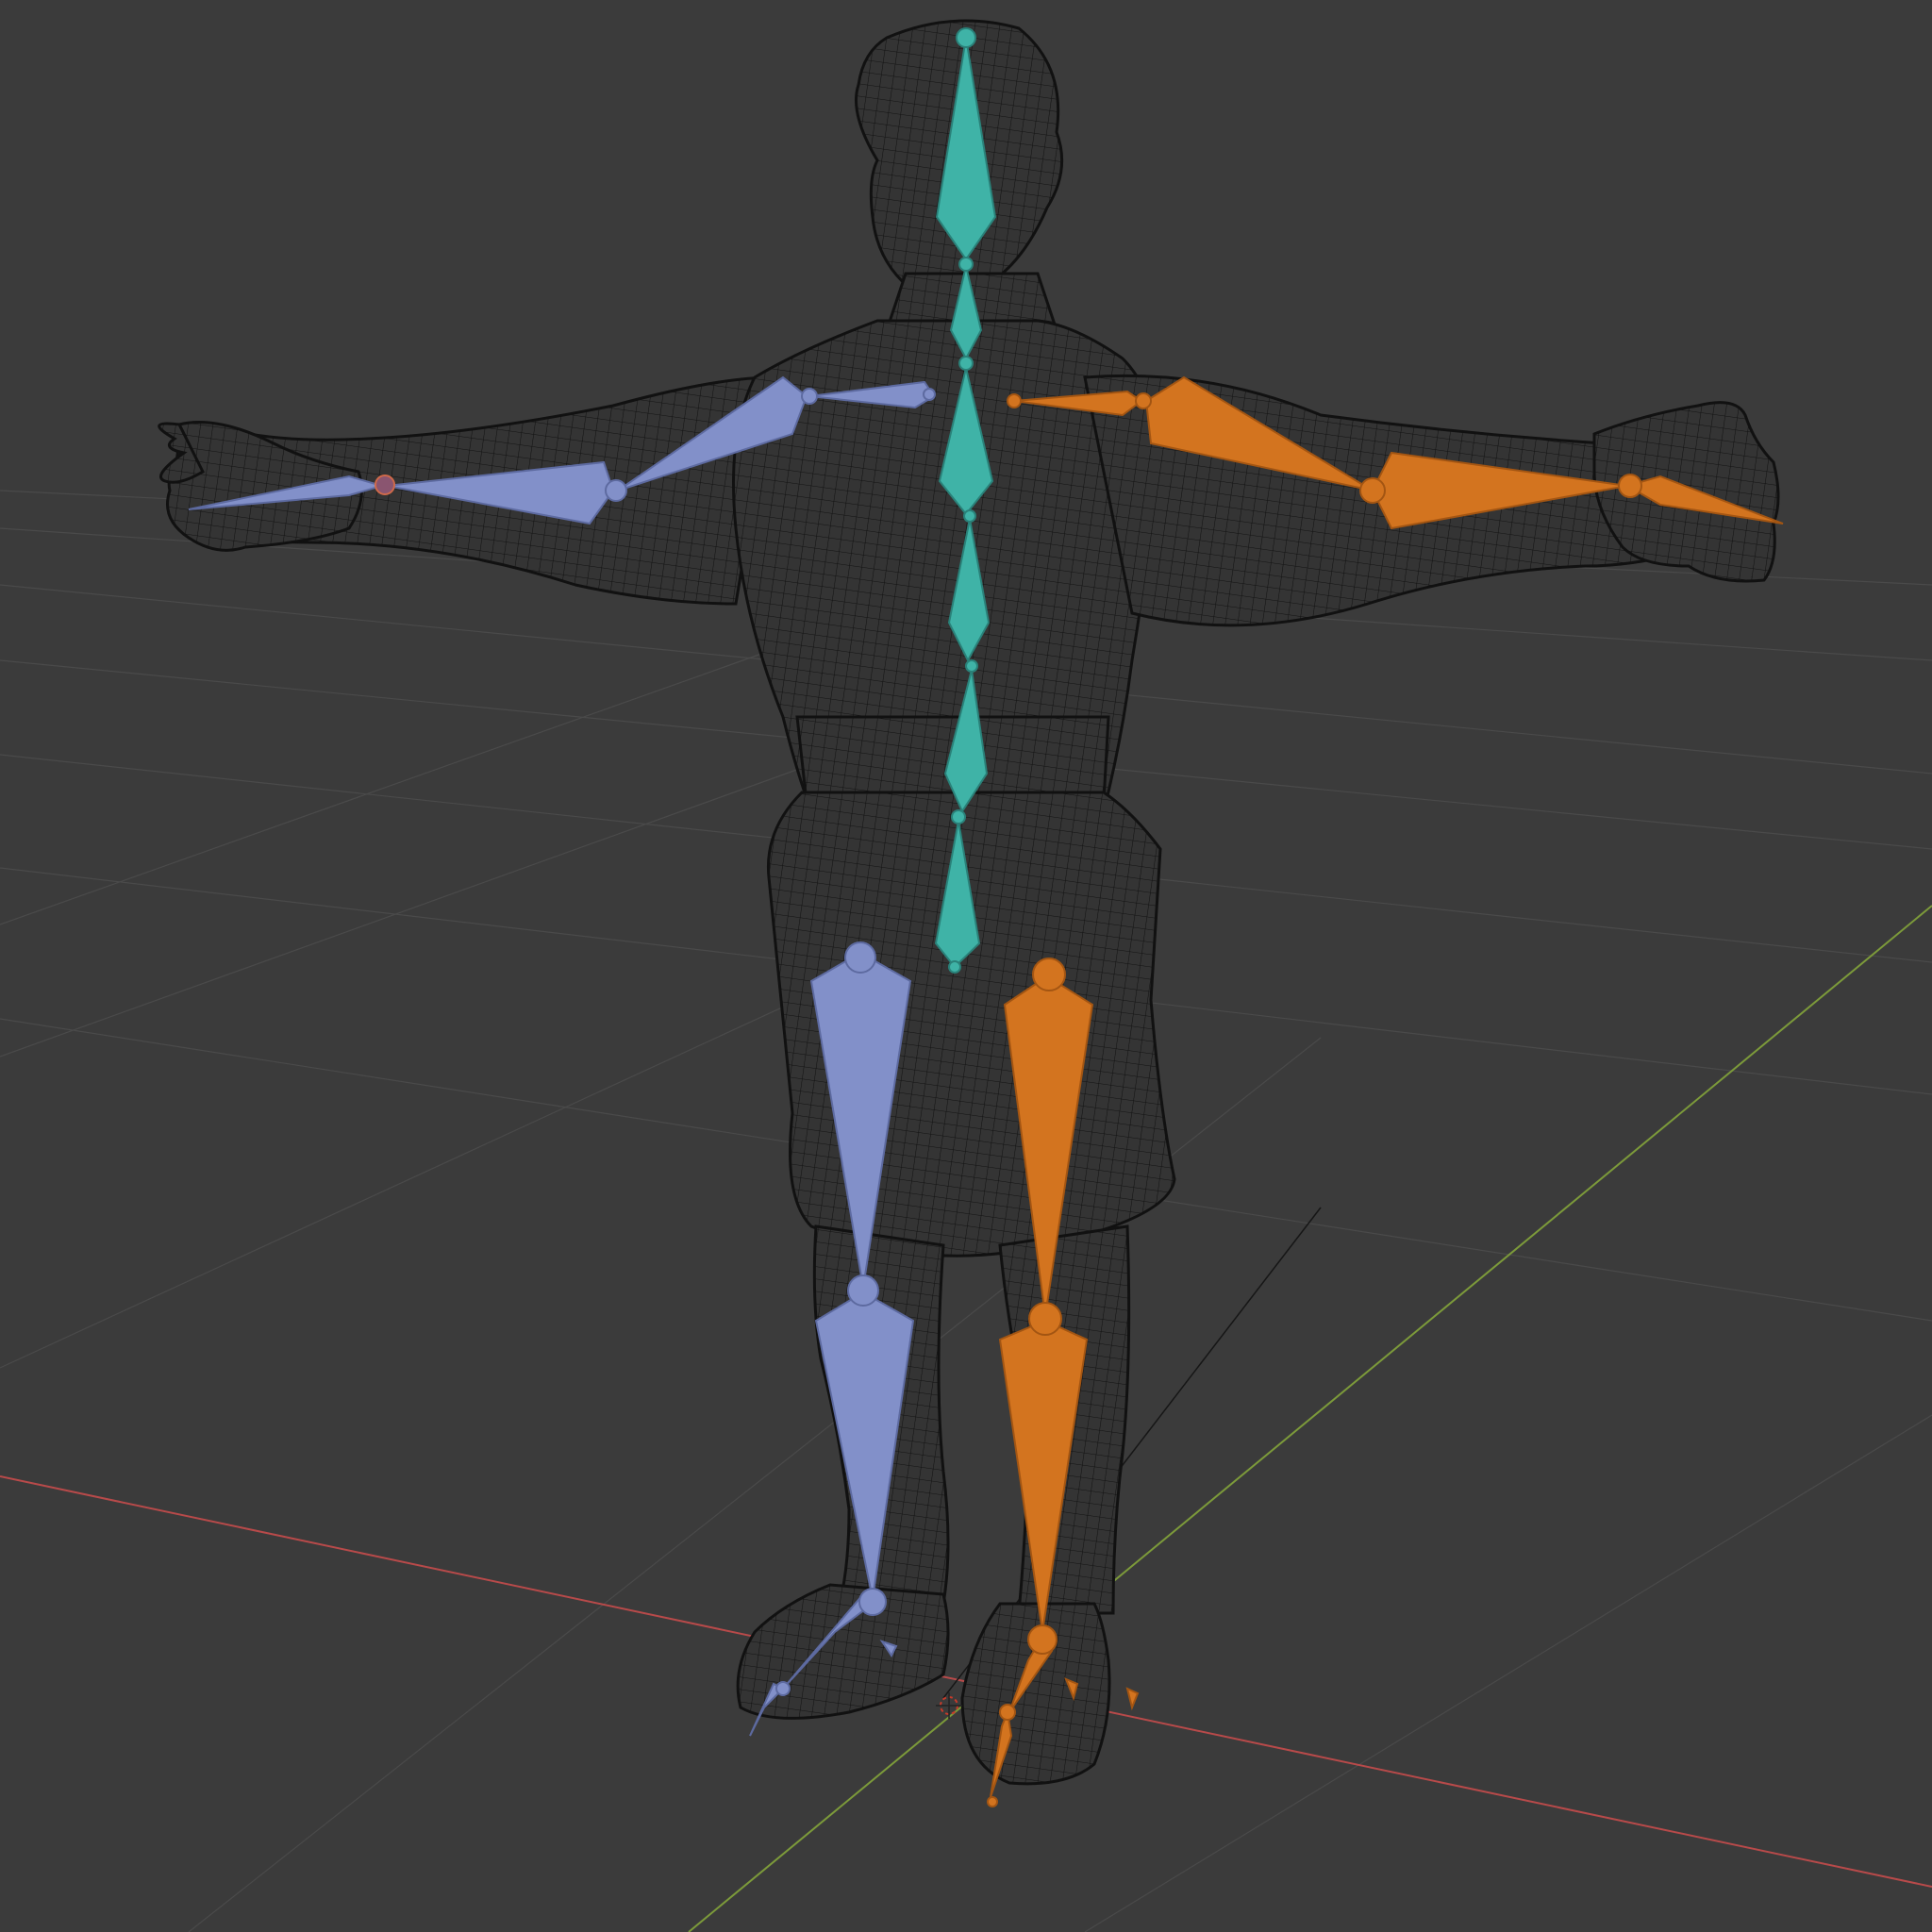 Image resolution: width=1932 pixels, height=1932 pixels. Describe the element at coordinates (1008, 1713) in the screenshot. I see `joint-right-ball` at that location.